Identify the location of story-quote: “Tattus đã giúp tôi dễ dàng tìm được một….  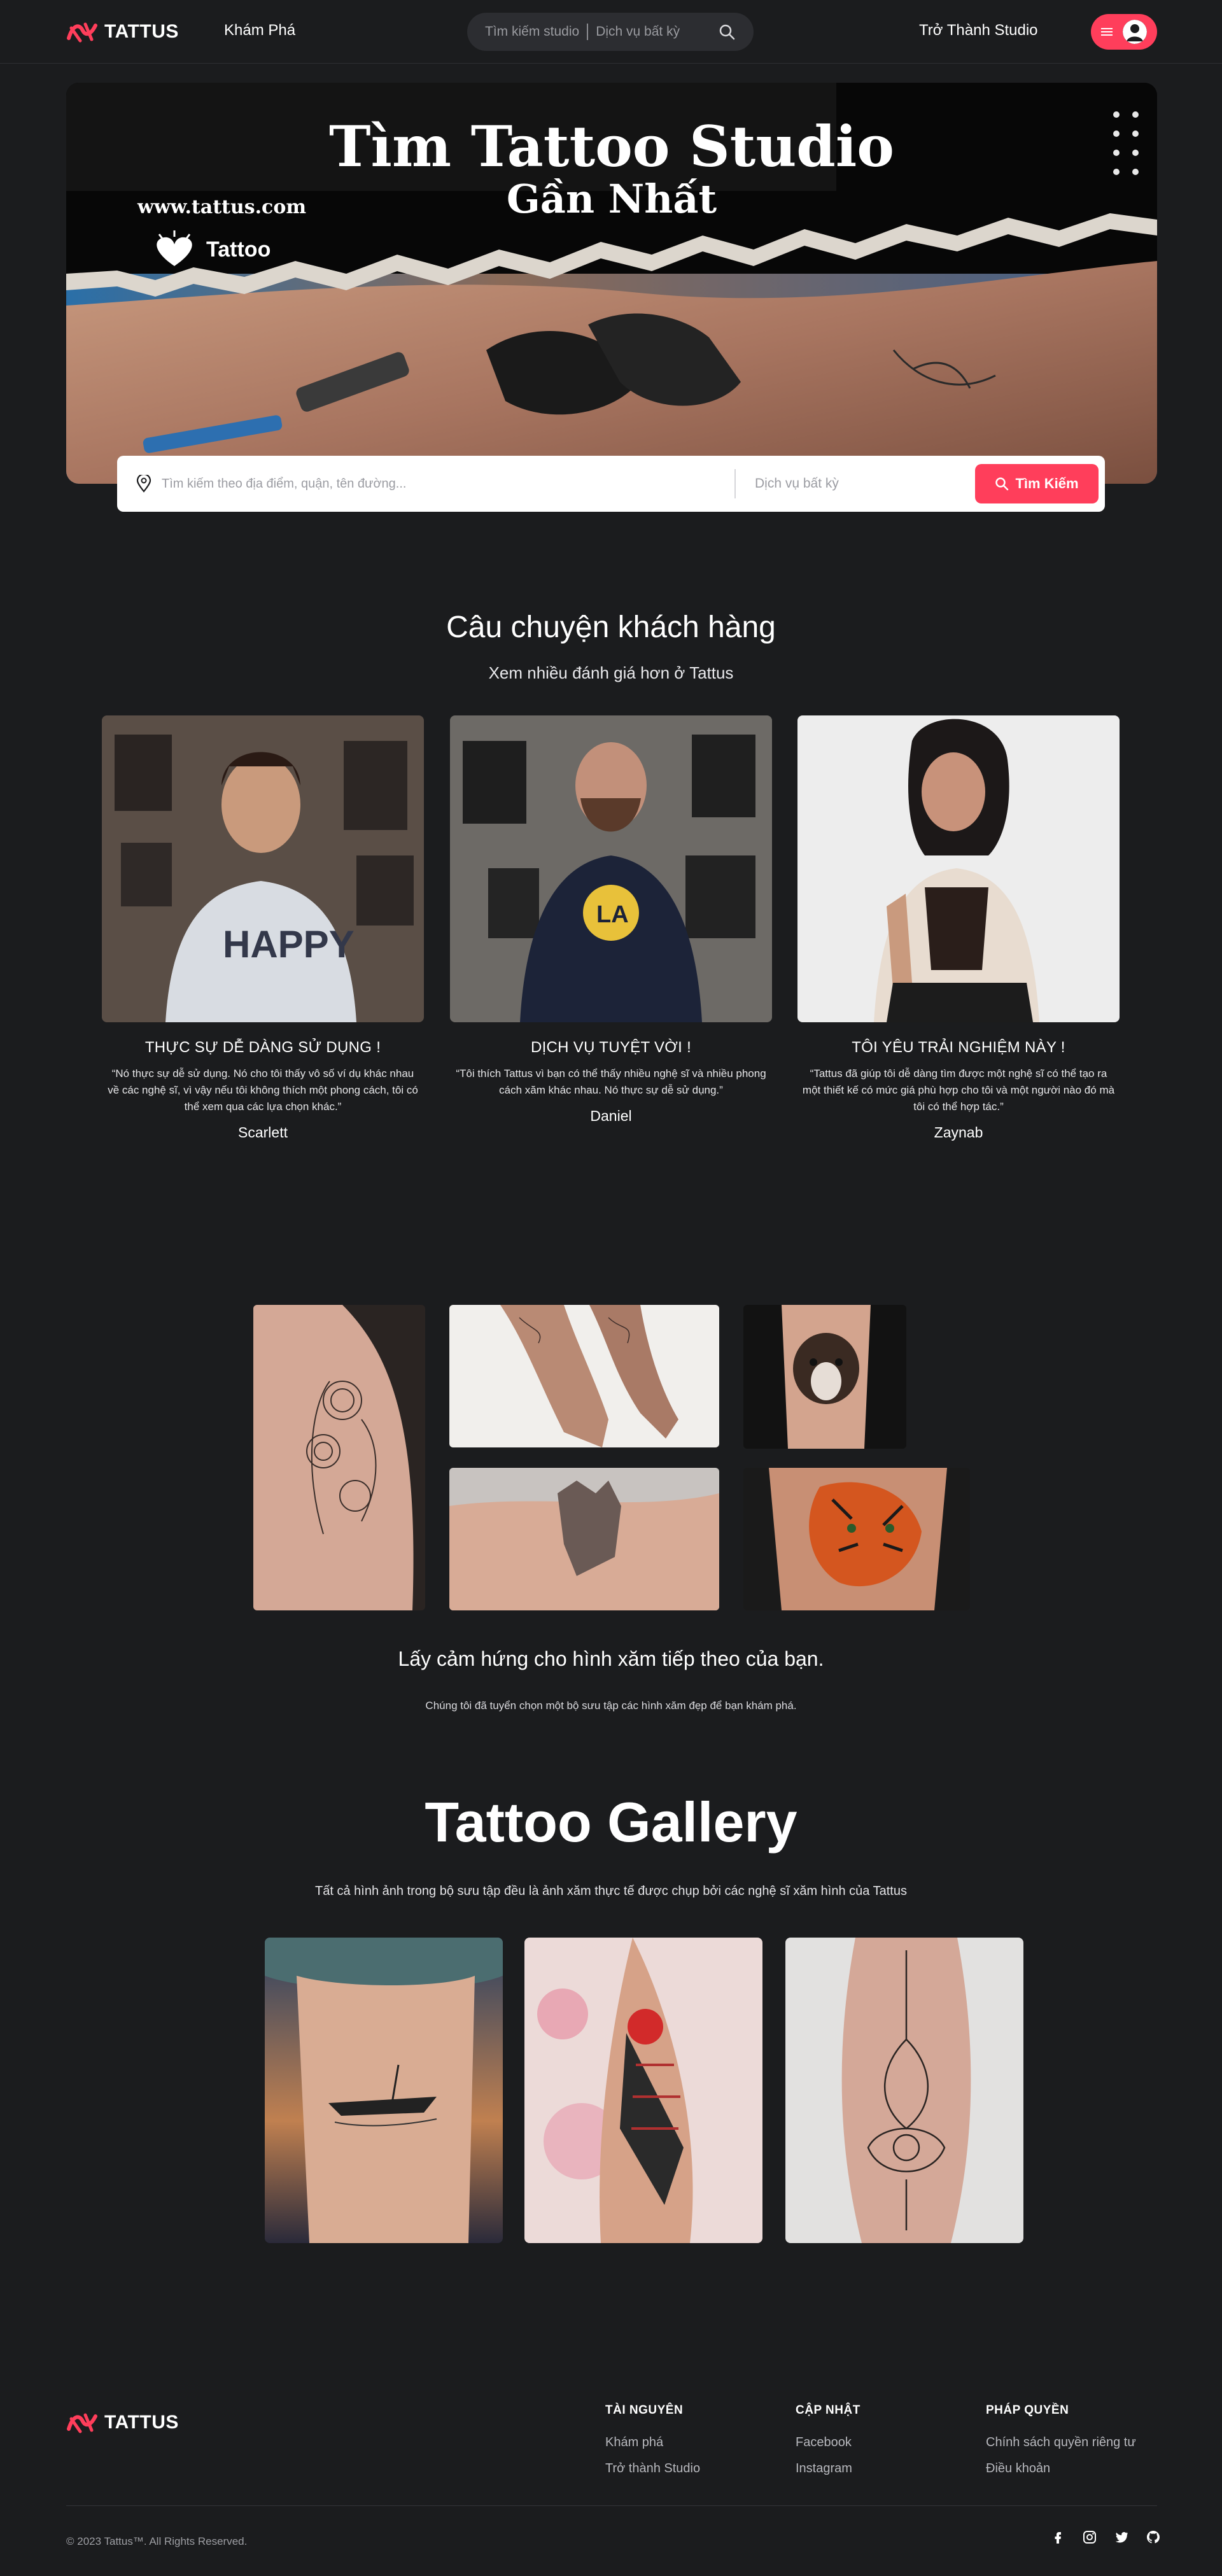
(958, 1090).